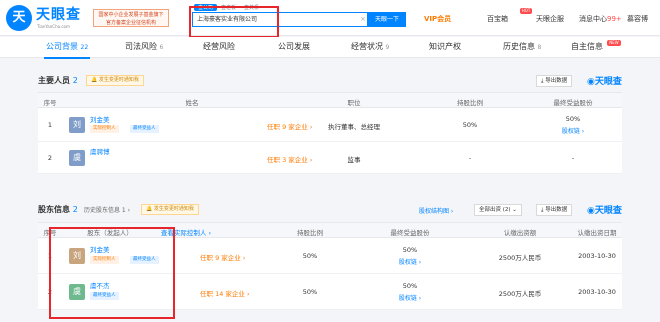 The height and width of the screenshot is (322, 660). I want to click on holders-export-label: 导出数据, so click(556, 210).